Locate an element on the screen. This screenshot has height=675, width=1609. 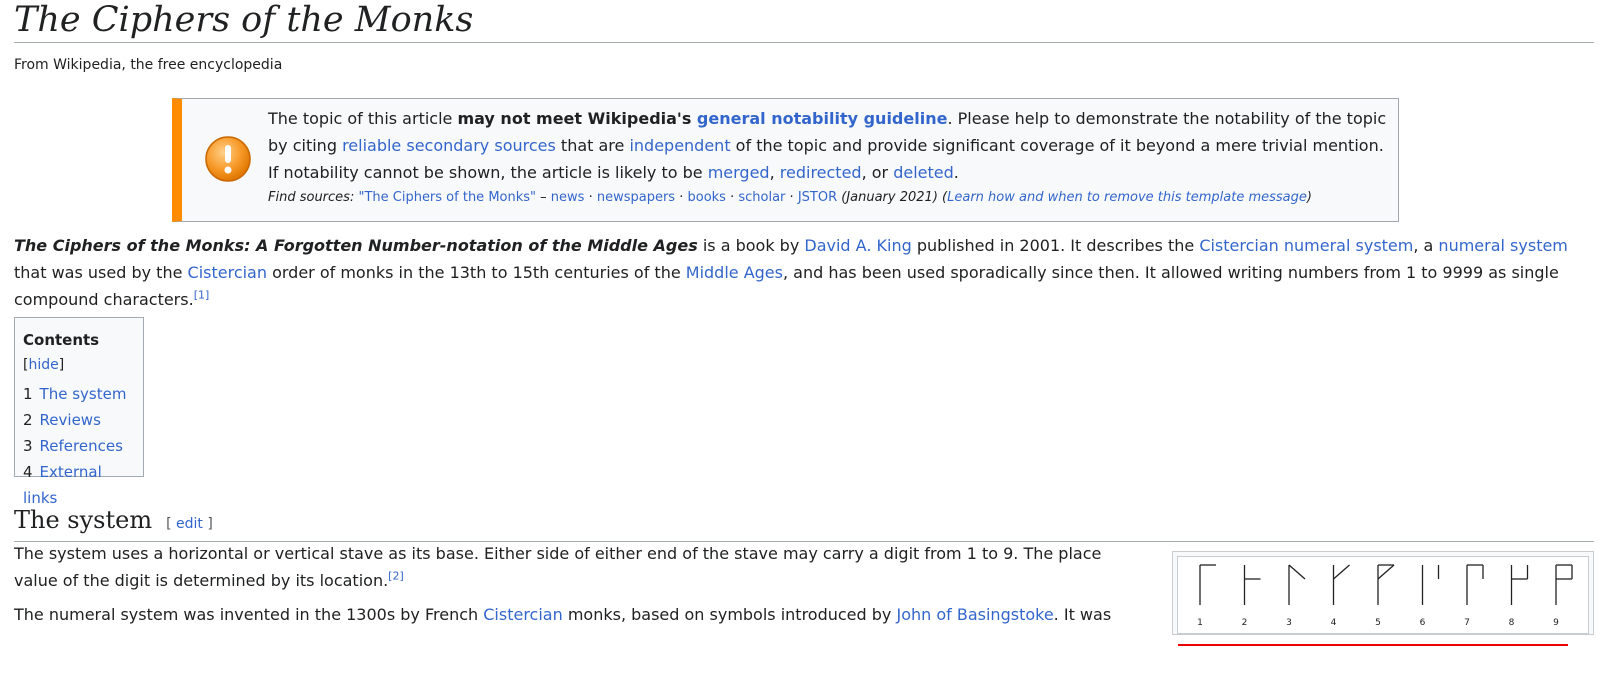
notice-text-part: that are is located at coordinates (592, 145).